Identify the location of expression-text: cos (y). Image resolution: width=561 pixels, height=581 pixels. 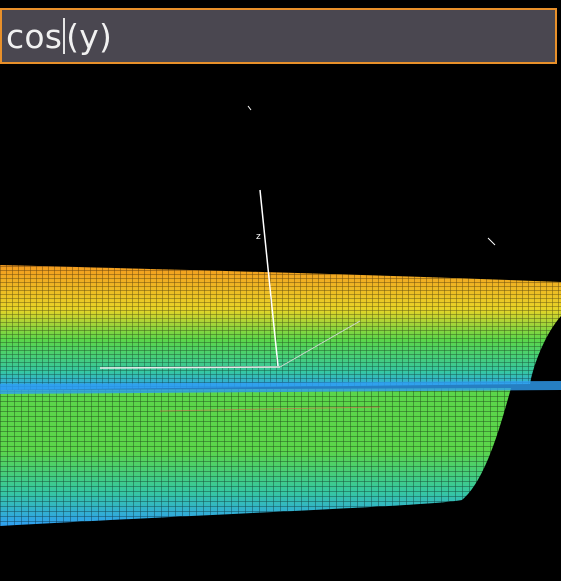
(59, 36).